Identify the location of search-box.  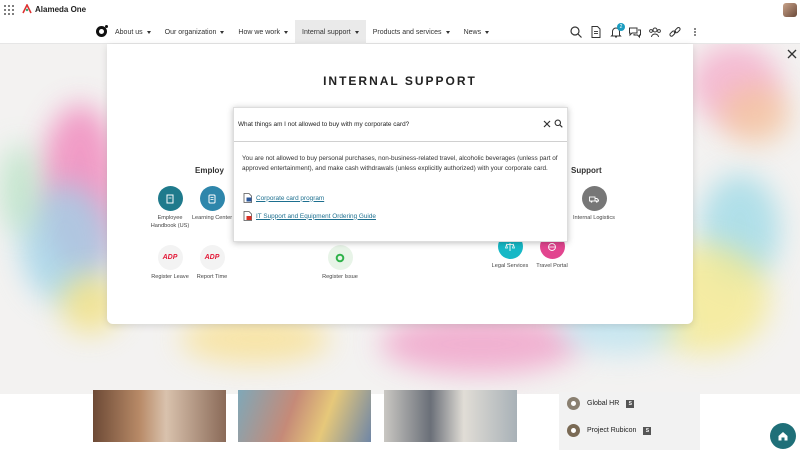
(400, 125).